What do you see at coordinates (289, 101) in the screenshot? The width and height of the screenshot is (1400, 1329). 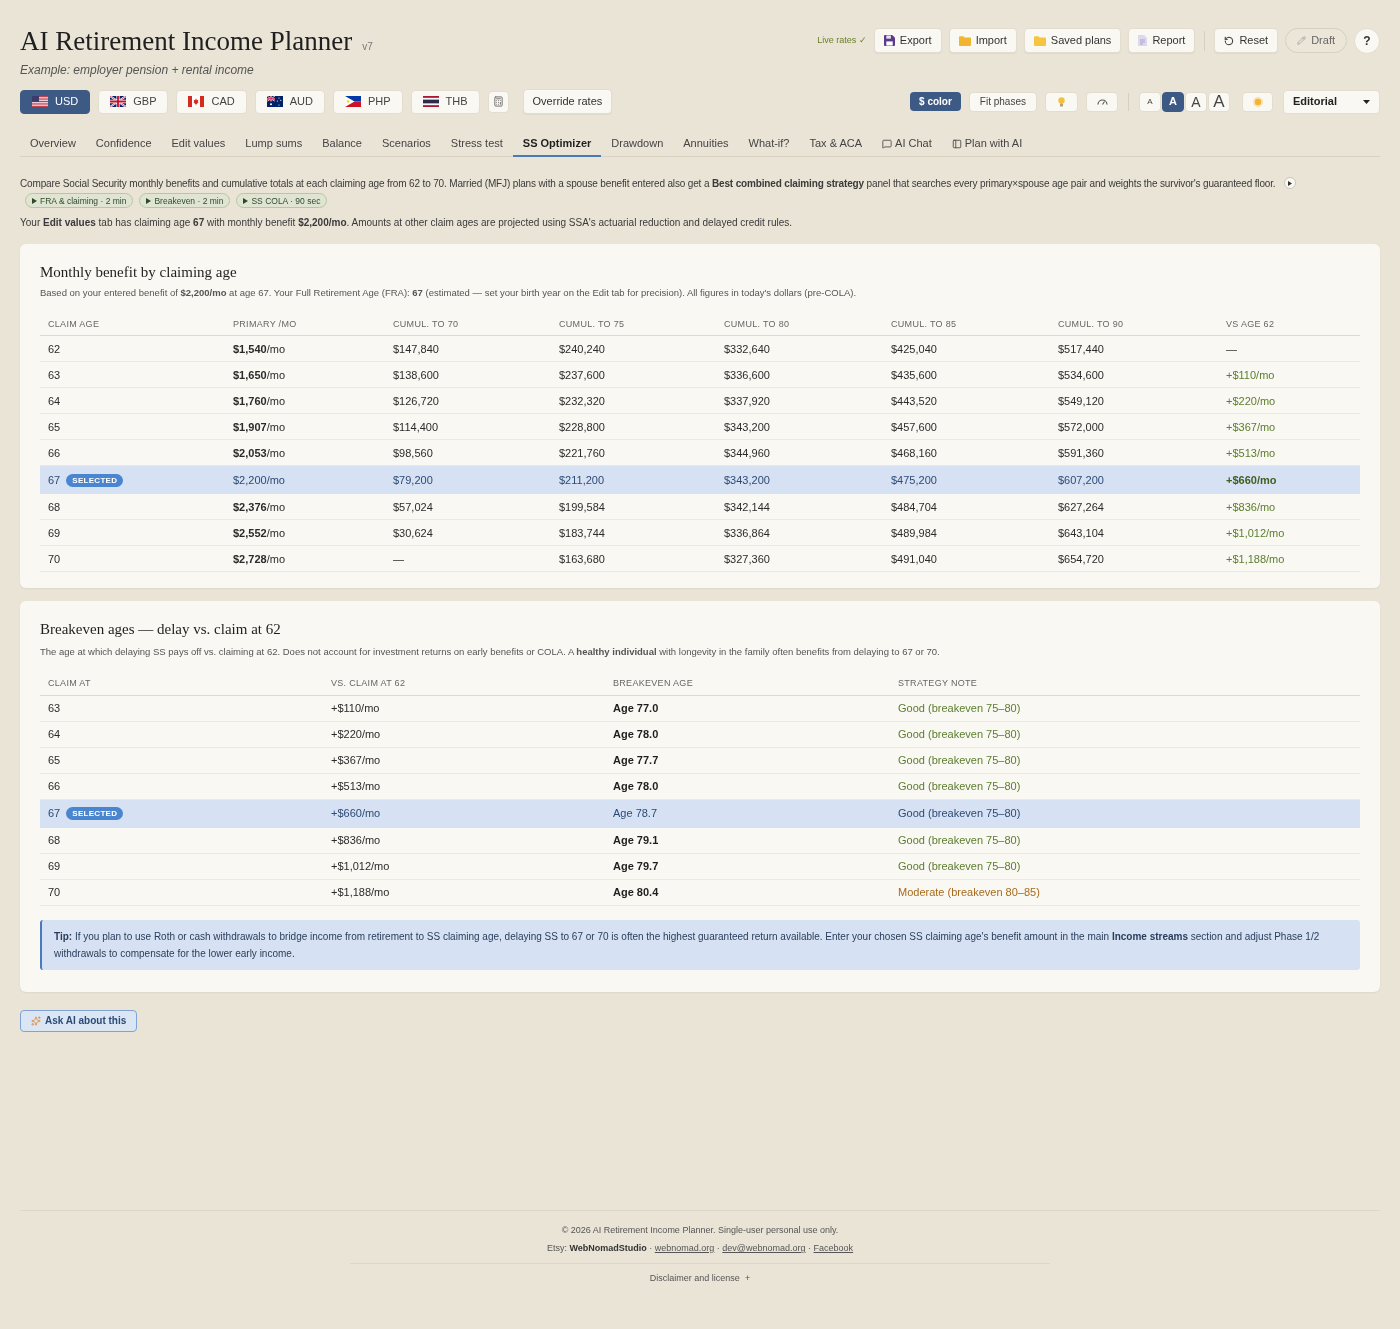 I see `currency-button: AUD` at bounding box center [289, 101].